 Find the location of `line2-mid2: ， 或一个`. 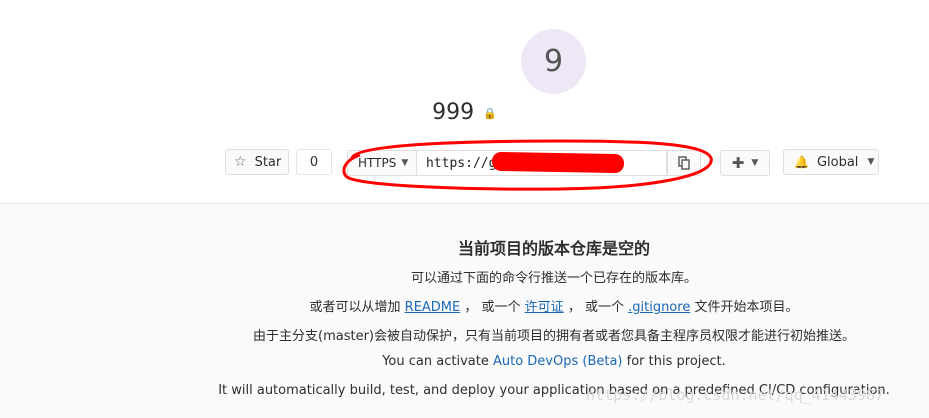

line2-mid2: ， 或一个 is located at coordinates (595, 307).